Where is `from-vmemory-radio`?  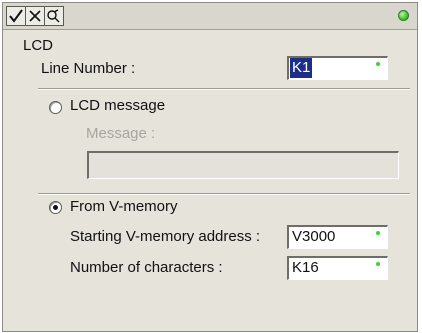 from-vmemory-radio is located at coordinates (55, 207).